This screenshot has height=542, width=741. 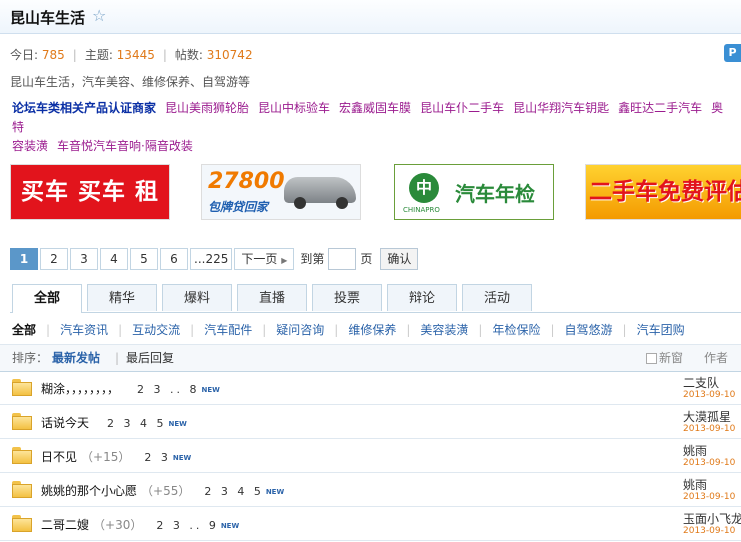 What do you see at coordinates (106, 457) in the screenshot?
I see `thread-count: （+15）` at bounding box center [106, 457].